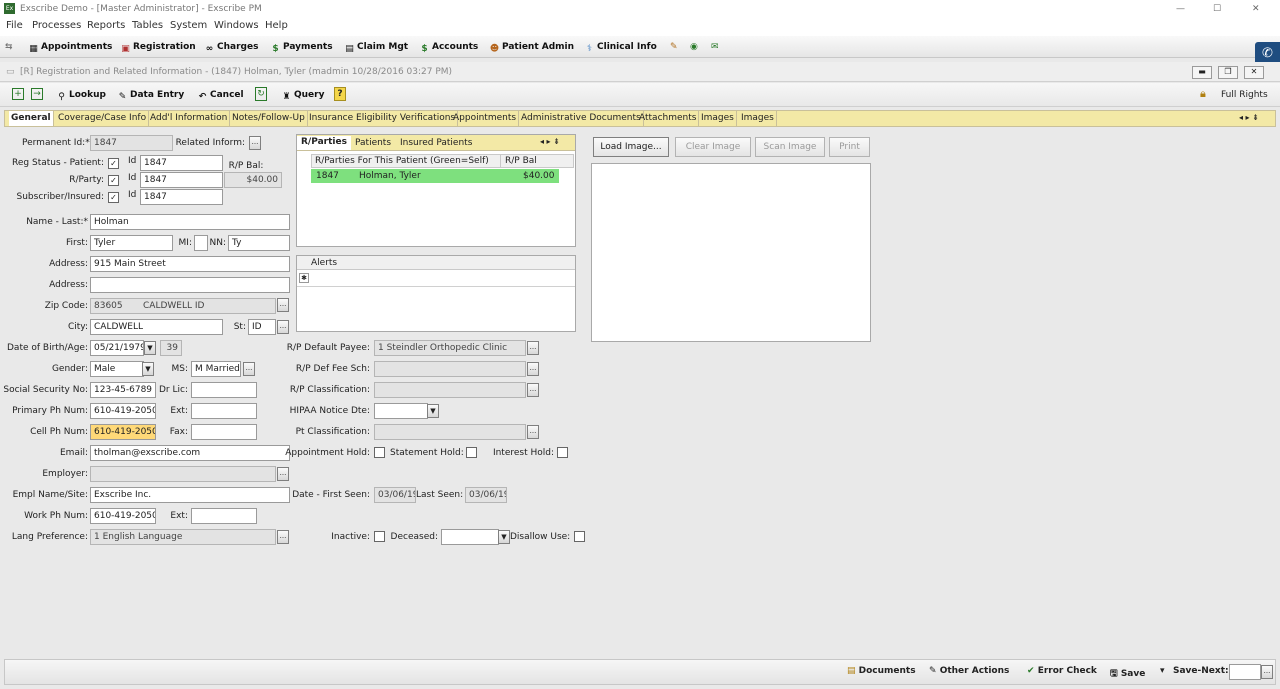 The height and width of the screenshot is (689, 1280). Describe the element at coordinates (262, 327) in the screenshot. I see `state-field: ID` at that location.